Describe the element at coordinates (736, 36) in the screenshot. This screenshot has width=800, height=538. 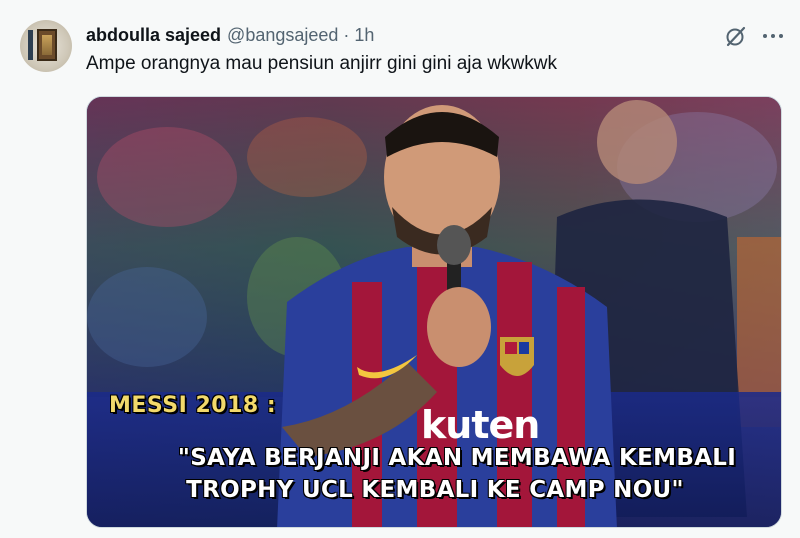
I see `grok-icon` at that location.